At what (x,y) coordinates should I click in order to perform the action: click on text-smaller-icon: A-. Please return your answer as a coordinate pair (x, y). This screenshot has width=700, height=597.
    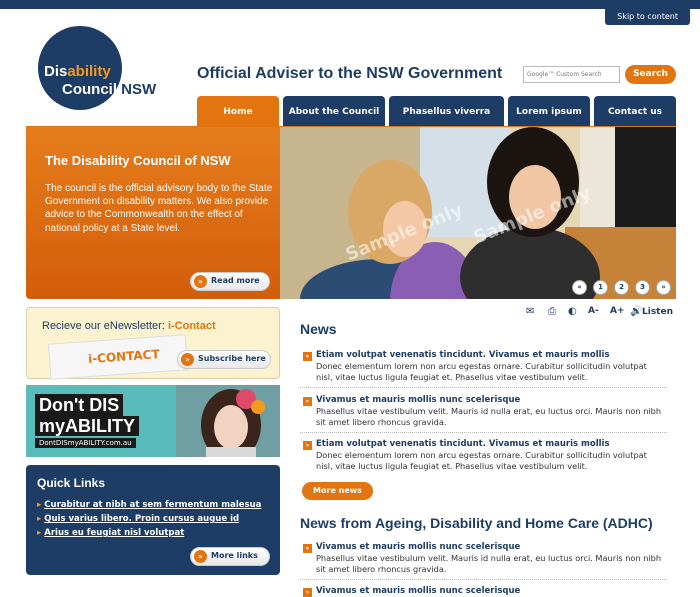
    Looking at the image, I should click on (593, 311).